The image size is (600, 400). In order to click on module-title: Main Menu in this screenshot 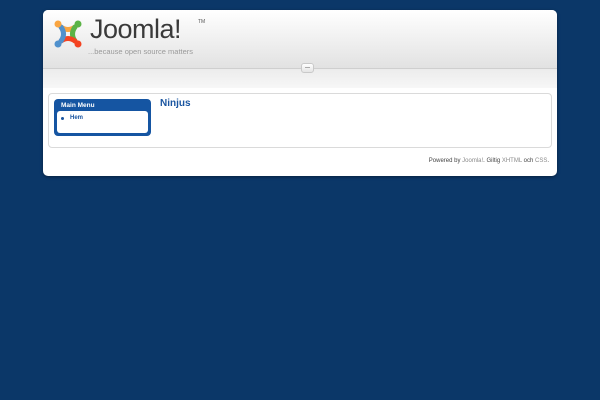, I will do `click(78, 105)`.